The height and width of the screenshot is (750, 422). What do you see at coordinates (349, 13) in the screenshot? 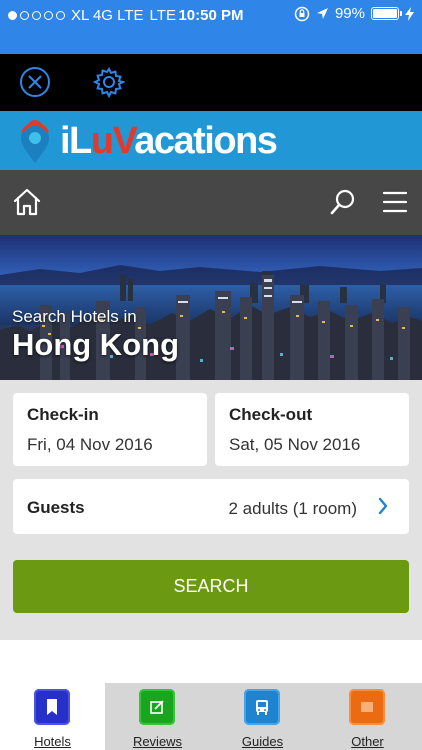
I see `battery-percent: 99%` at bounding box center [349, 13].